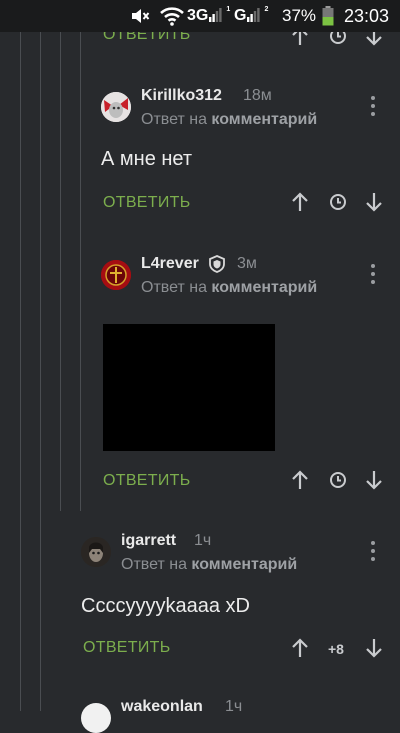 This screenshot has width=400, height=733. What do you see at coordinates (266, 9) in the screenshot?
I see `sim-number-2: 2` at bounding box center [266, 9].